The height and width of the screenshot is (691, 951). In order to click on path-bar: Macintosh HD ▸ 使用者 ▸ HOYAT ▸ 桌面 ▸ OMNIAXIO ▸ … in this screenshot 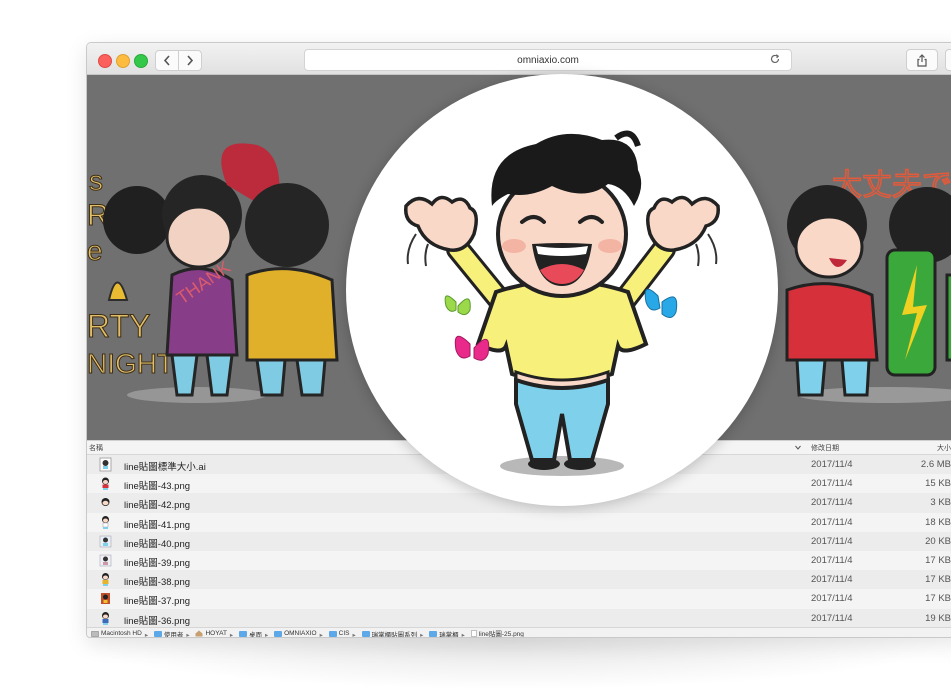, I will do `click(519, 632)`.